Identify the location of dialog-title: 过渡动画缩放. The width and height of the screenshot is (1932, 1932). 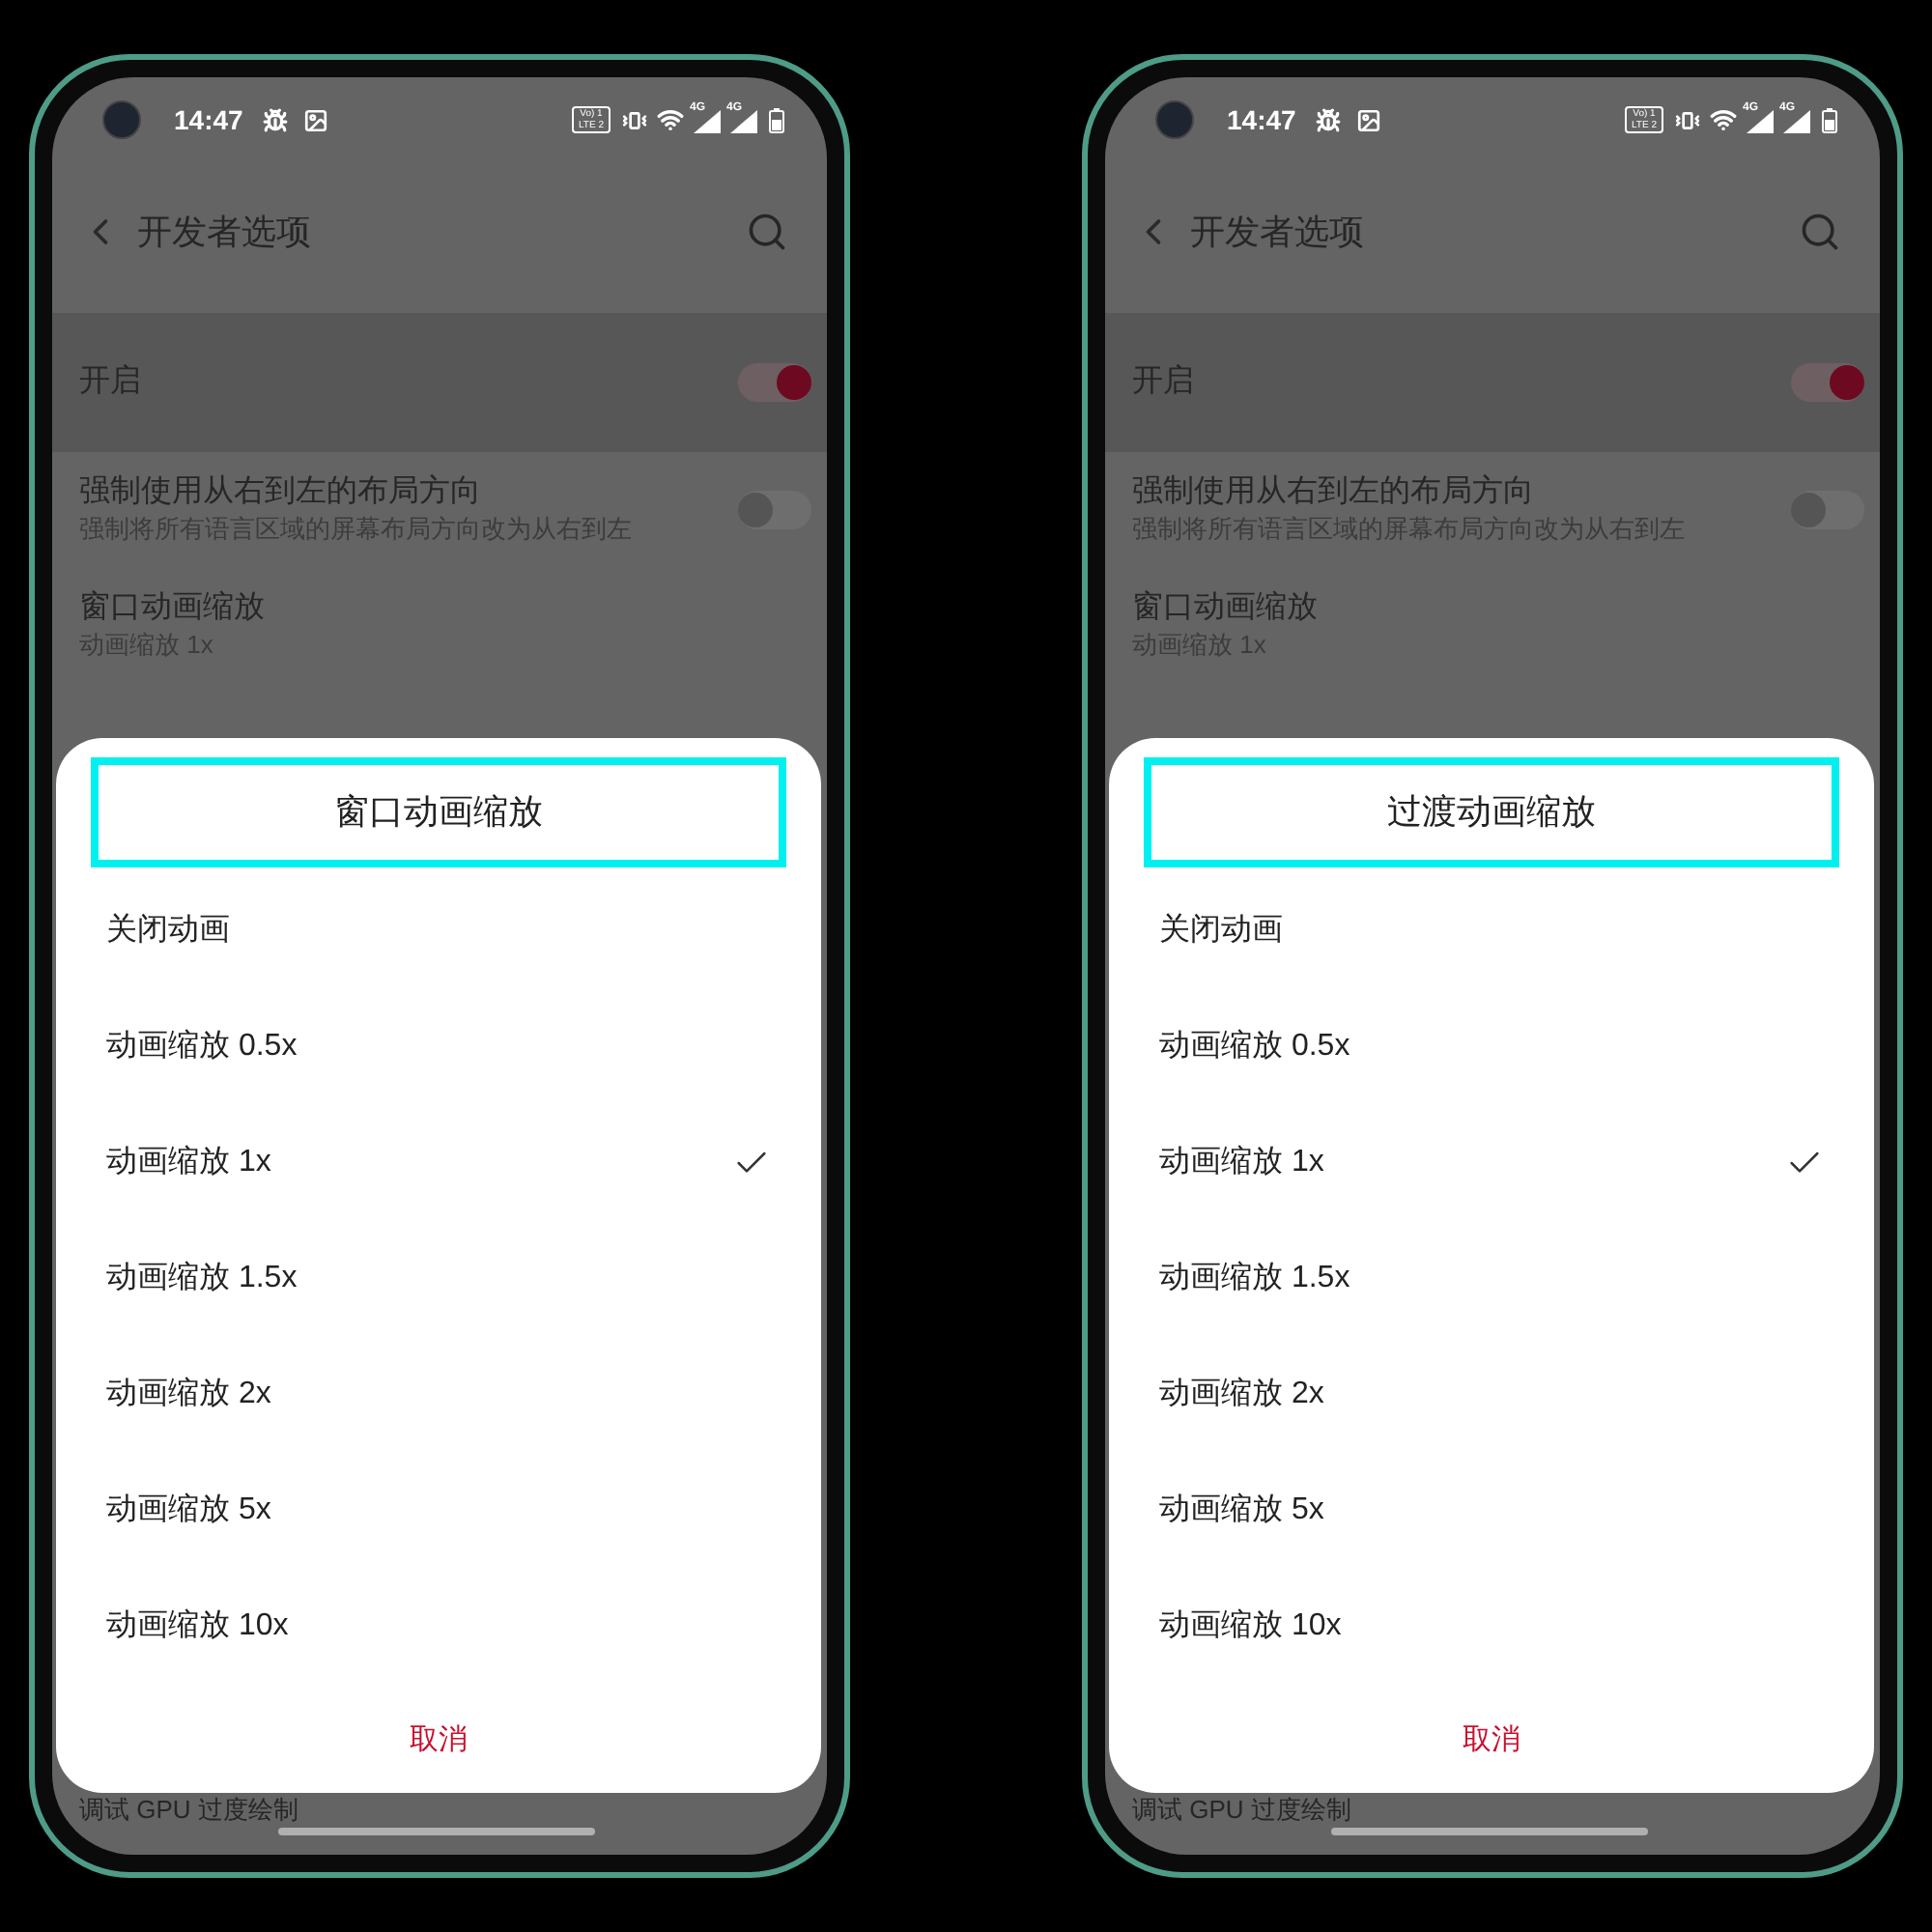
(1491, 812).